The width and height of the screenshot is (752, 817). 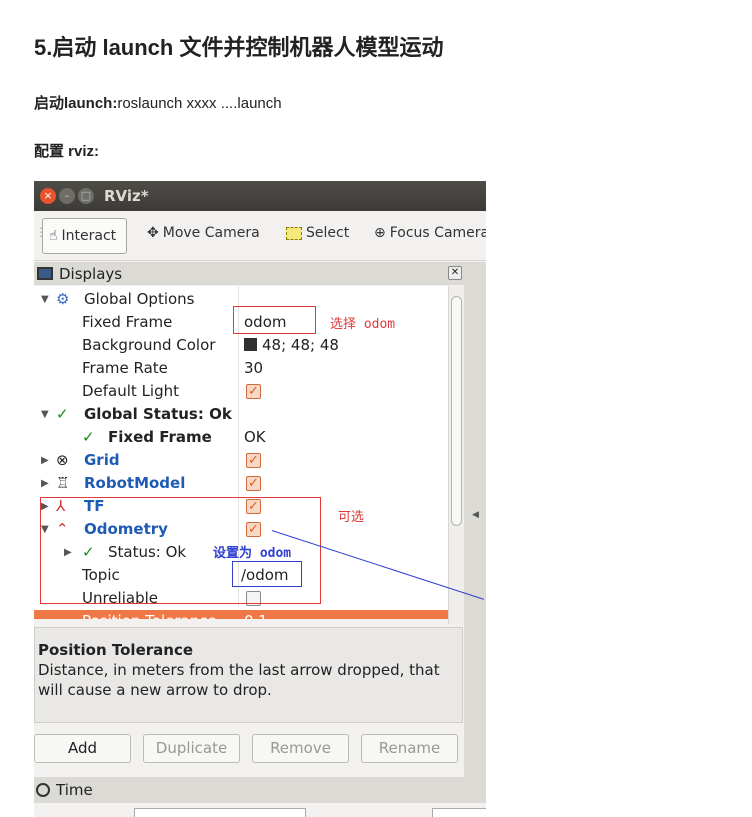 What do you see at coordinates (135, 483) in the screenshot?
I see `tree-label: RobotModel` at bounding box center [135, 483].